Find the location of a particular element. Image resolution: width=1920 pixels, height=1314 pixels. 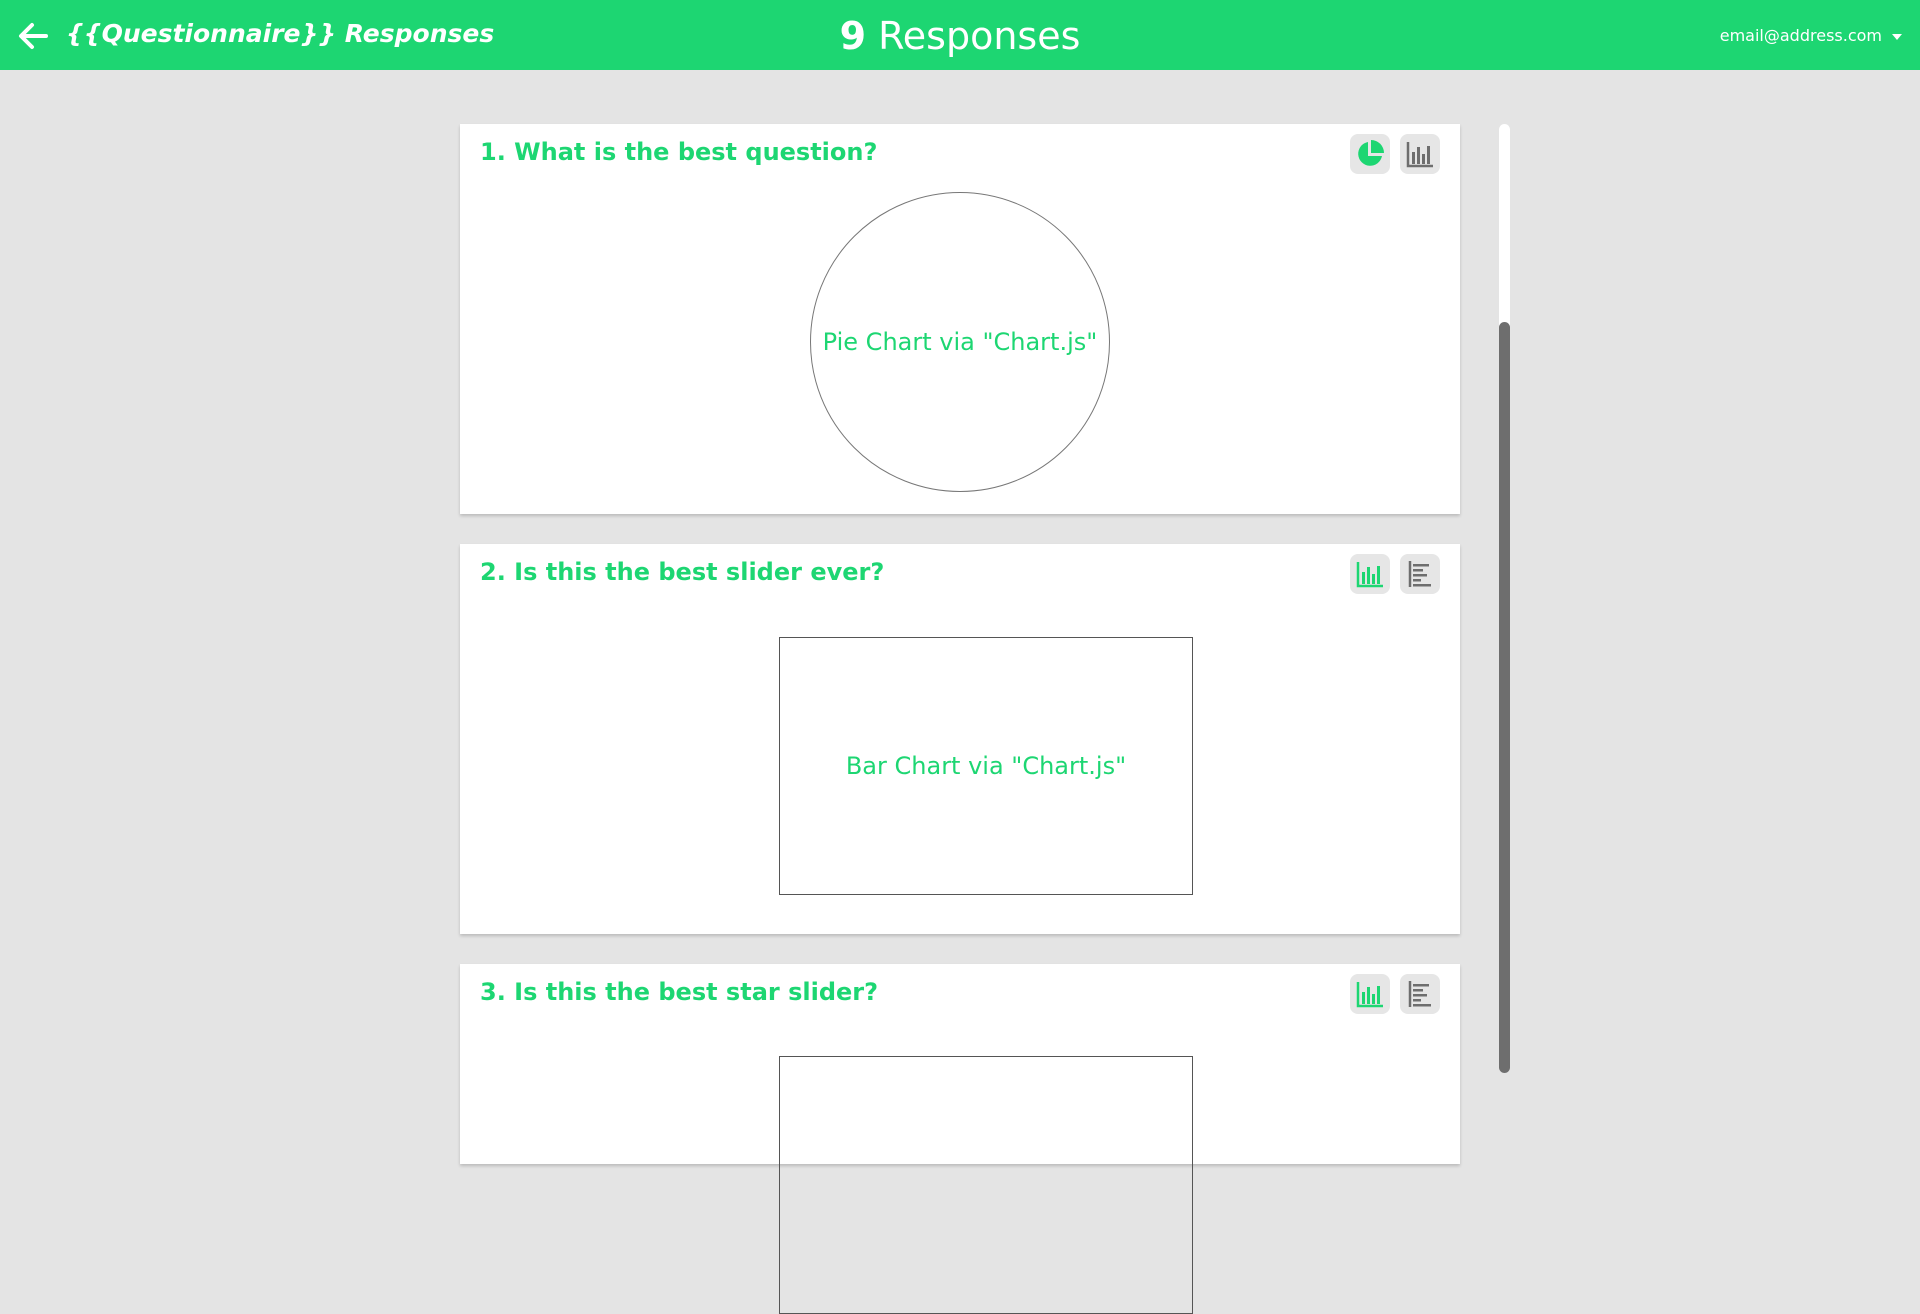

chevron-down-icon is located at coordinates (1897, 36).